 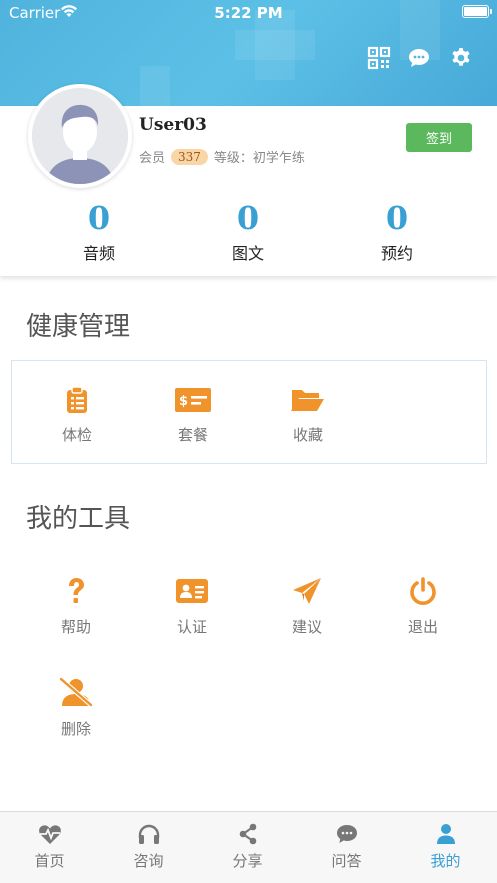 I want to click on qr-code-icon, so click(x=379, y=58).